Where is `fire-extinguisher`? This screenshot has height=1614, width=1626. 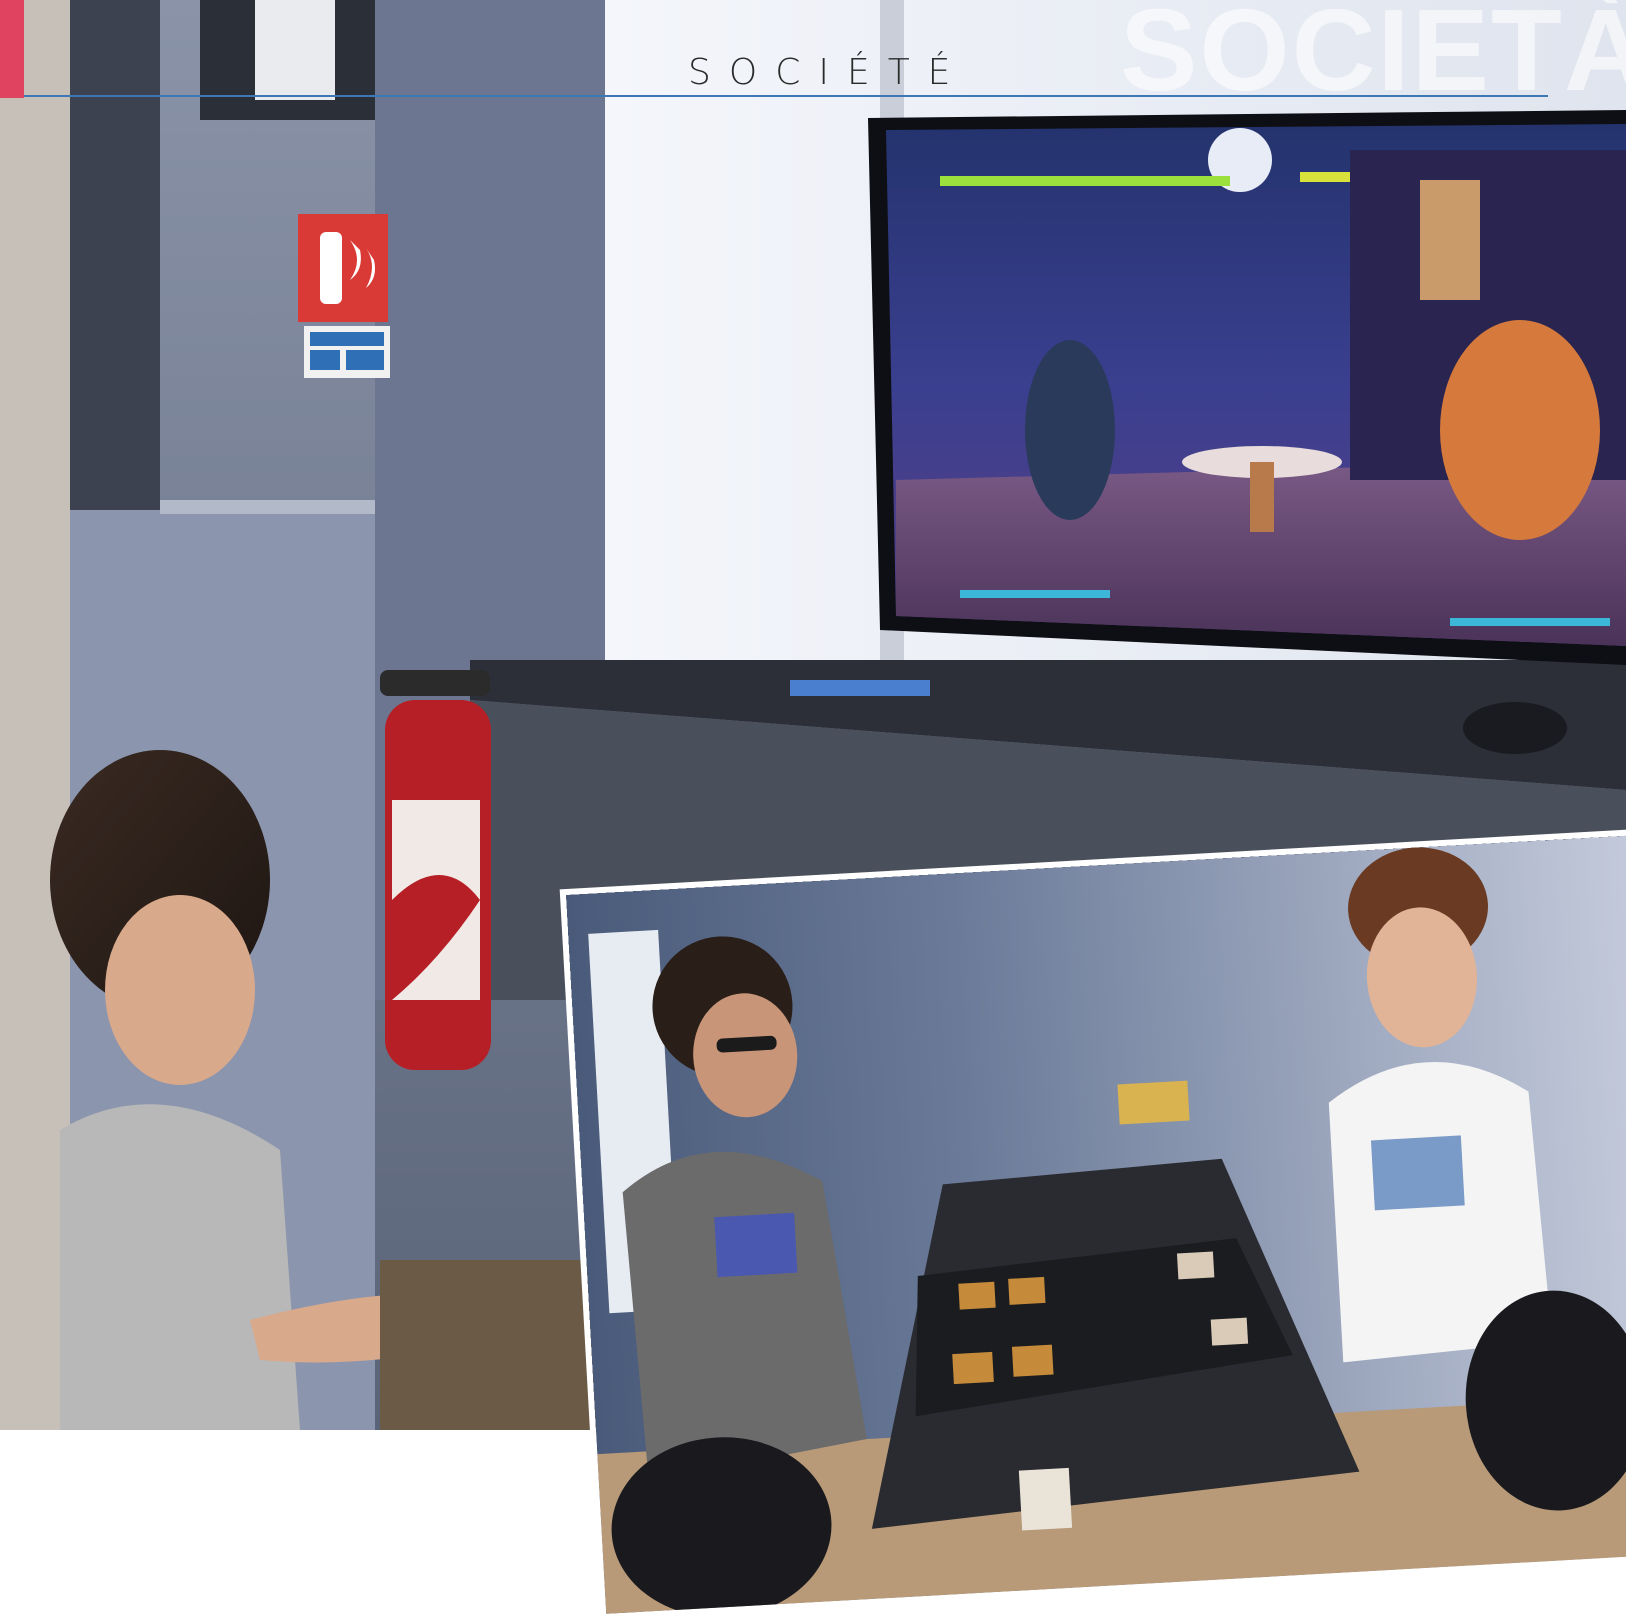
fire-extinguisher is located at coordinates (435, 870).